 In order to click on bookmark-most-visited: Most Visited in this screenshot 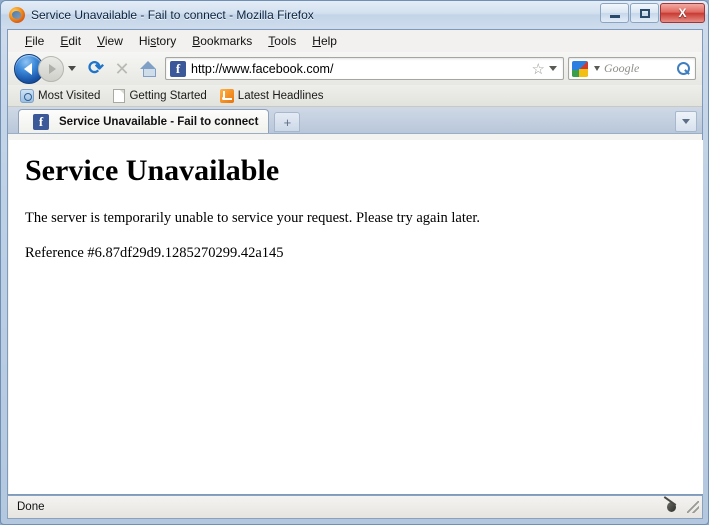, I will do `click(60, 96)`.